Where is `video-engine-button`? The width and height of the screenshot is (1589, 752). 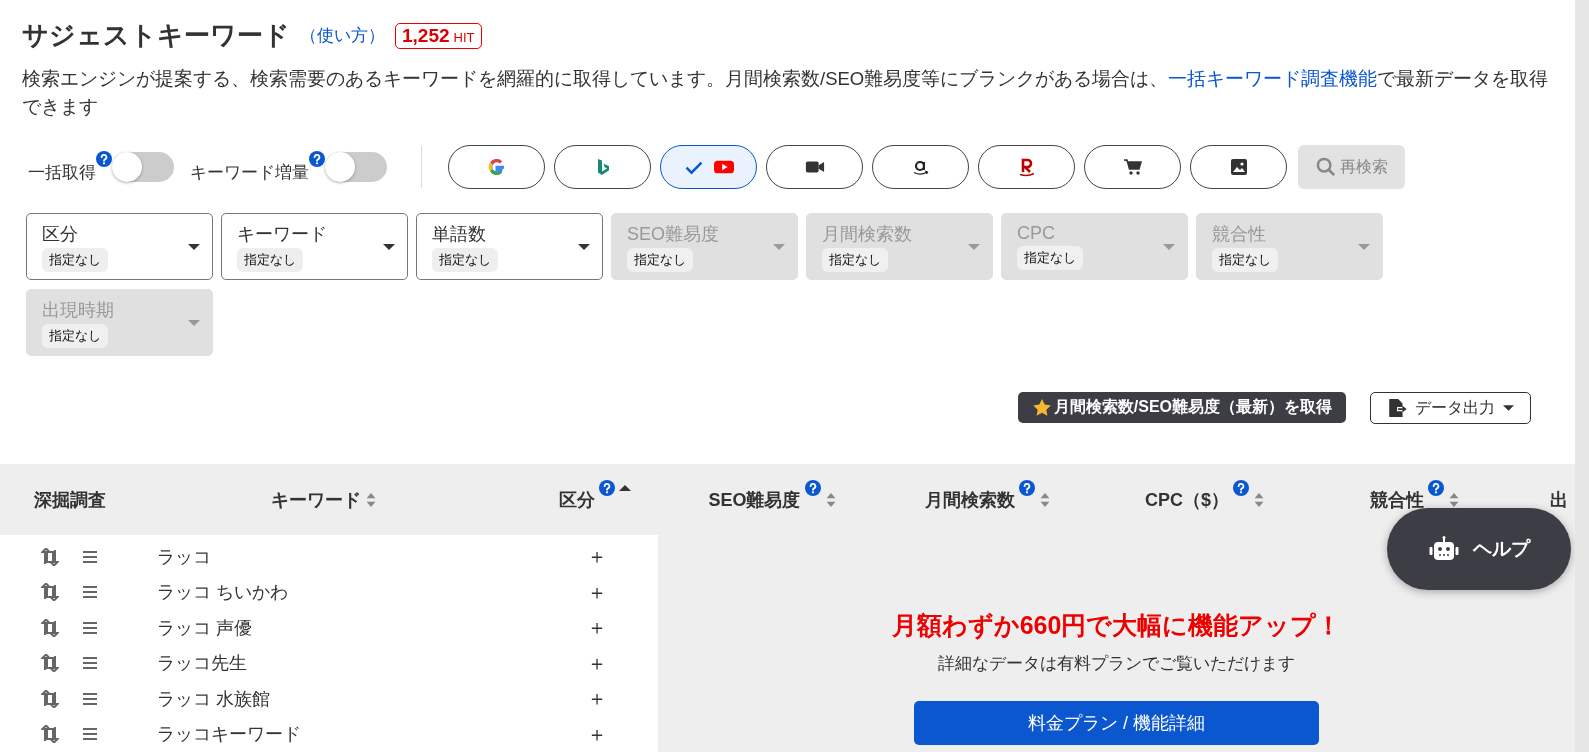
video-engine-button is located at coordinates (814, 167).